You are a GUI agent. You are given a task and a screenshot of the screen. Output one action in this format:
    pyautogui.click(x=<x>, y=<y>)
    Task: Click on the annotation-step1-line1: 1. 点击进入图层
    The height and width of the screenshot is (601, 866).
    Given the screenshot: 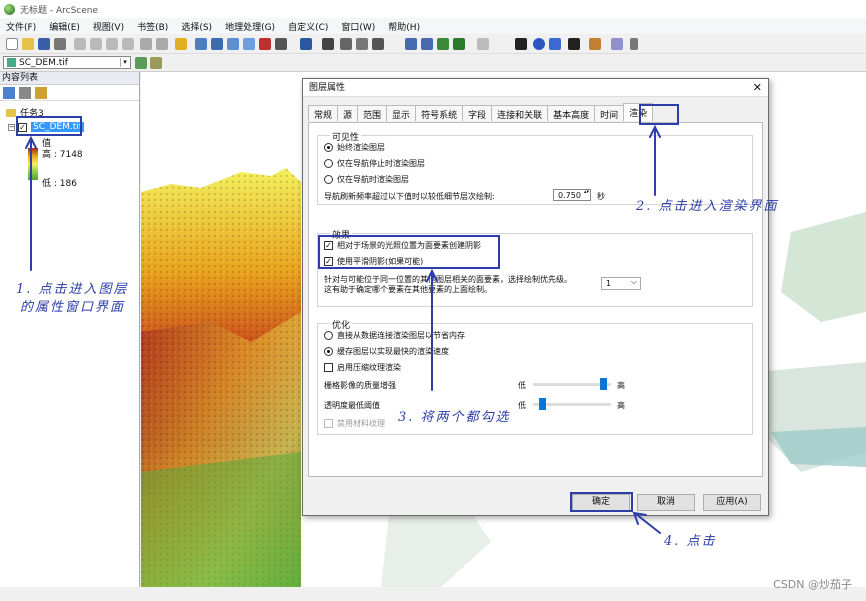 What is the action you would take?
    pyautogui.click(x=72, y=289)
    